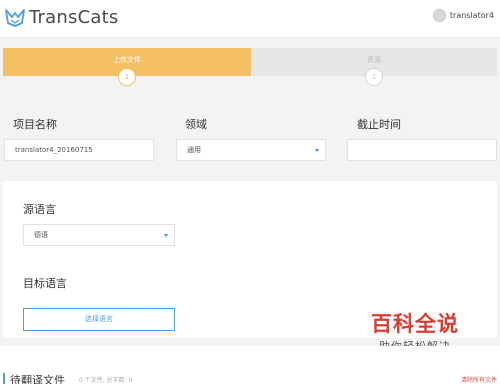  What do you see at coordinates (127, 77) in the screenshot?
I see `step-upload-number: 1` at bounding box center [127, 77].